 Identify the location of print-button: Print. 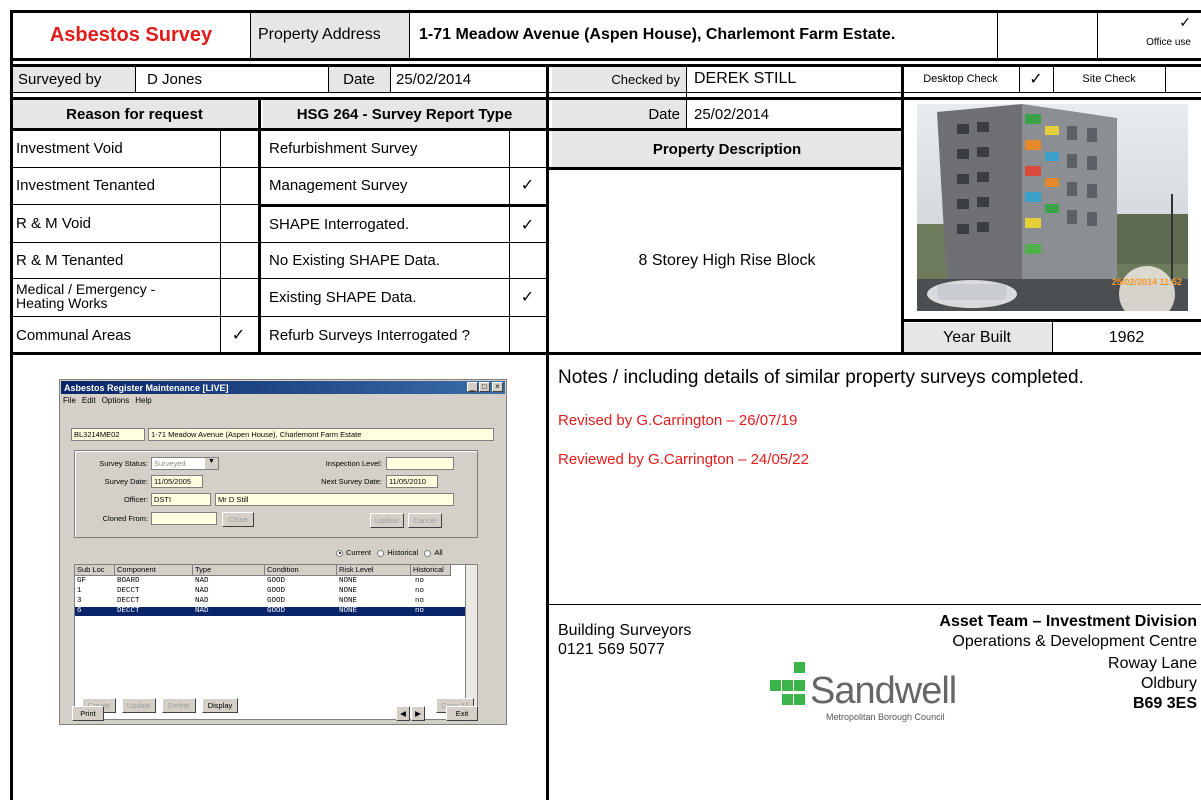
(88, 713).